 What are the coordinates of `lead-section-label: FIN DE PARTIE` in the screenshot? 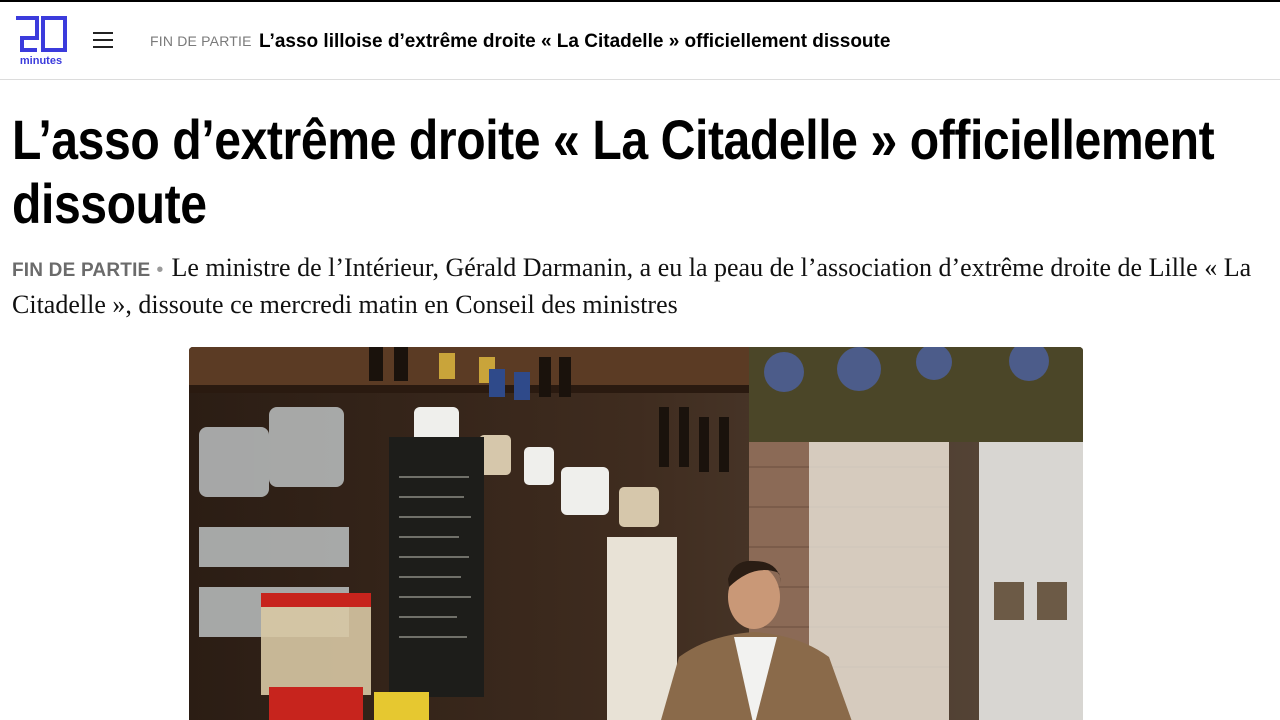 It's located at (81, 270).